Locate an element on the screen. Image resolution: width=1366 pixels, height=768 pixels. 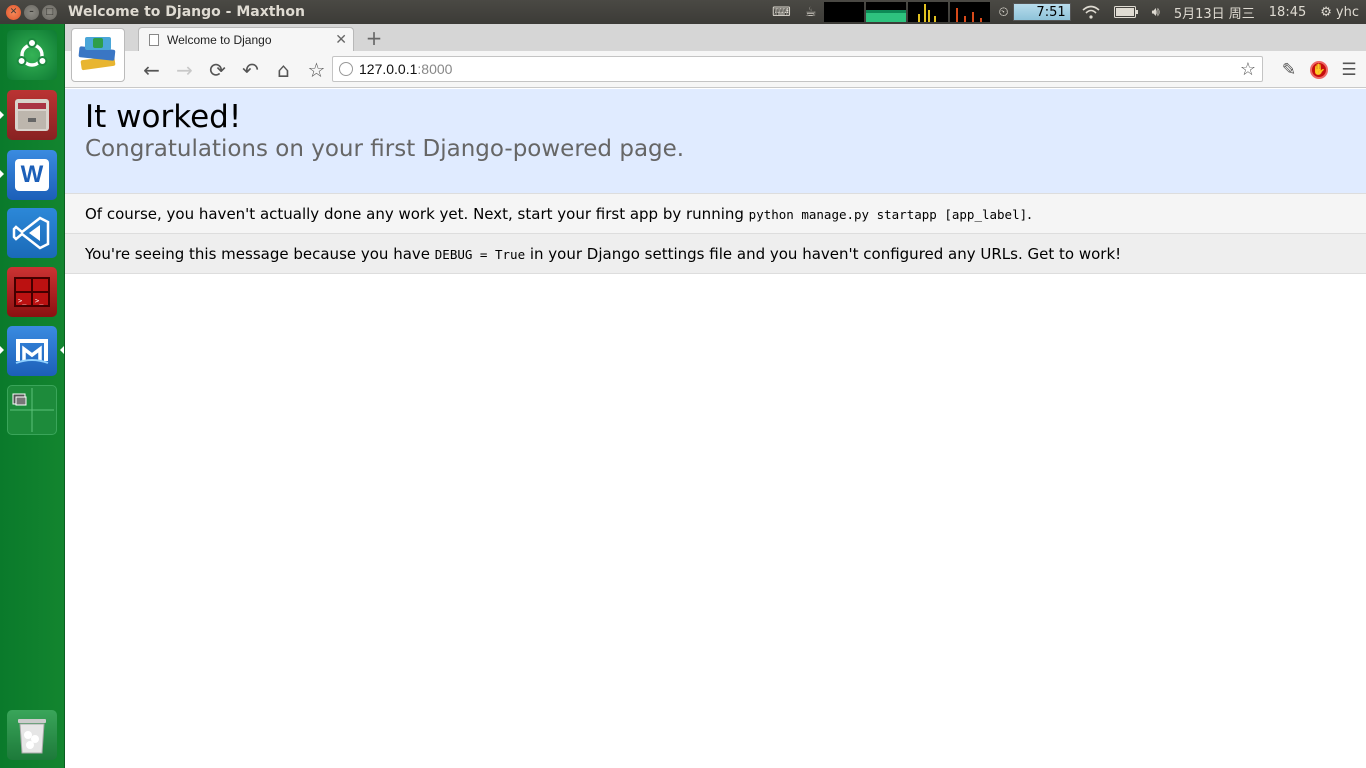
adblock-icon: ✋ is located at coordinates (1319, 69).